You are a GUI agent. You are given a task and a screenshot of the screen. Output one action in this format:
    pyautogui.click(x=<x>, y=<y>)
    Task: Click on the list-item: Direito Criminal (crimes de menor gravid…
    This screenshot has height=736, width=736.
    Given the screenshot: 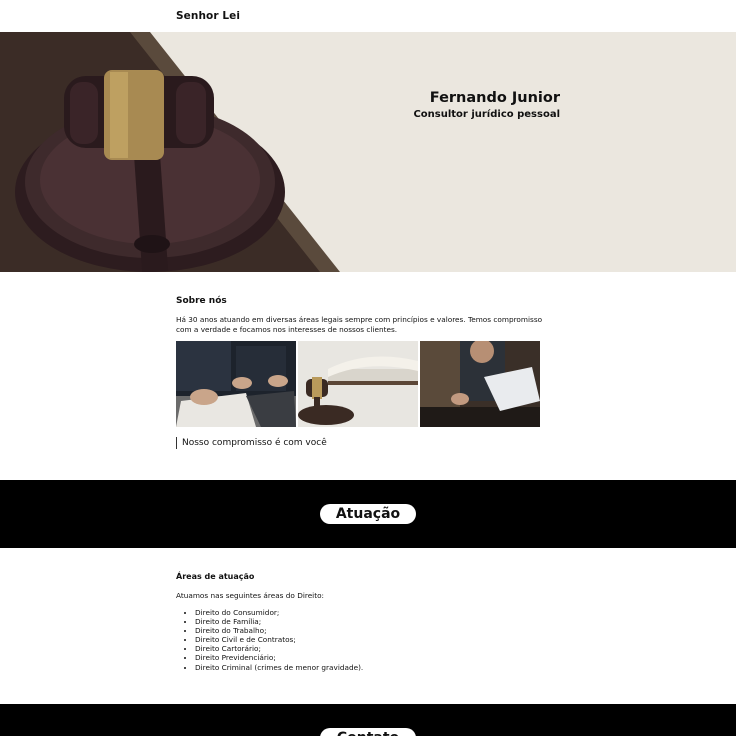 What is the action you would take?
    pyautogui.click(x=279, y=667)
    